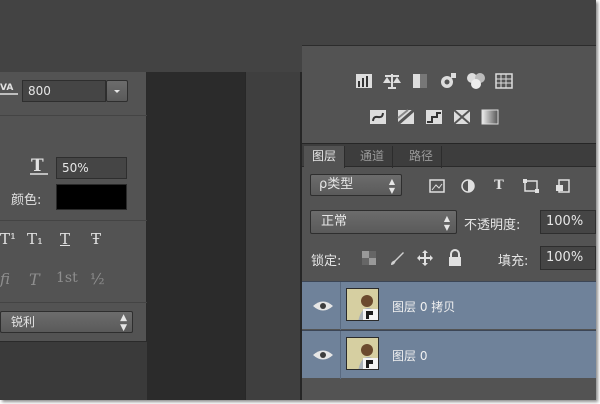 Image resolution: width=600 pixels, height=404 pixels. I want to click on svg-text: T, so click(37, 166).